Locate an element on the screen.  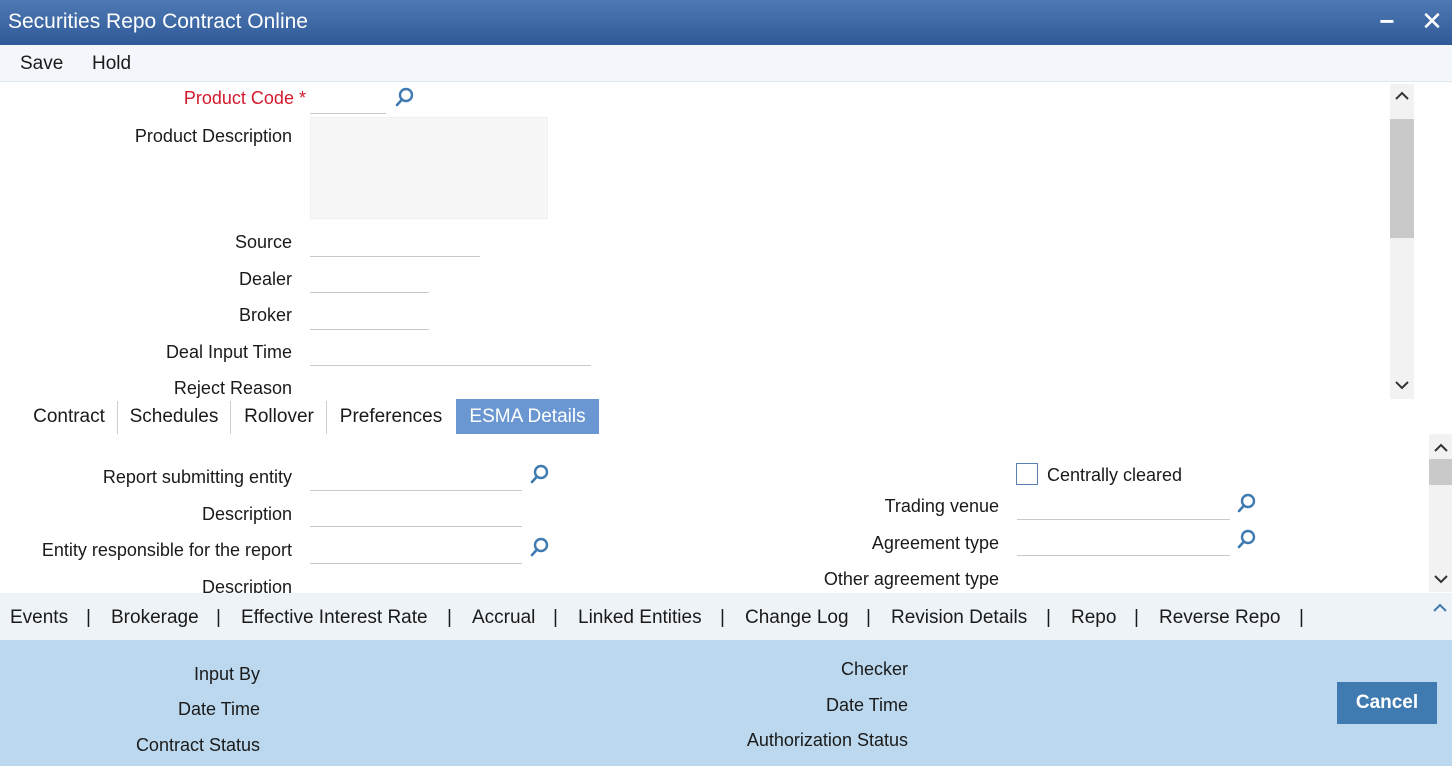
description-label: Description is located at coordinates (246, 514).